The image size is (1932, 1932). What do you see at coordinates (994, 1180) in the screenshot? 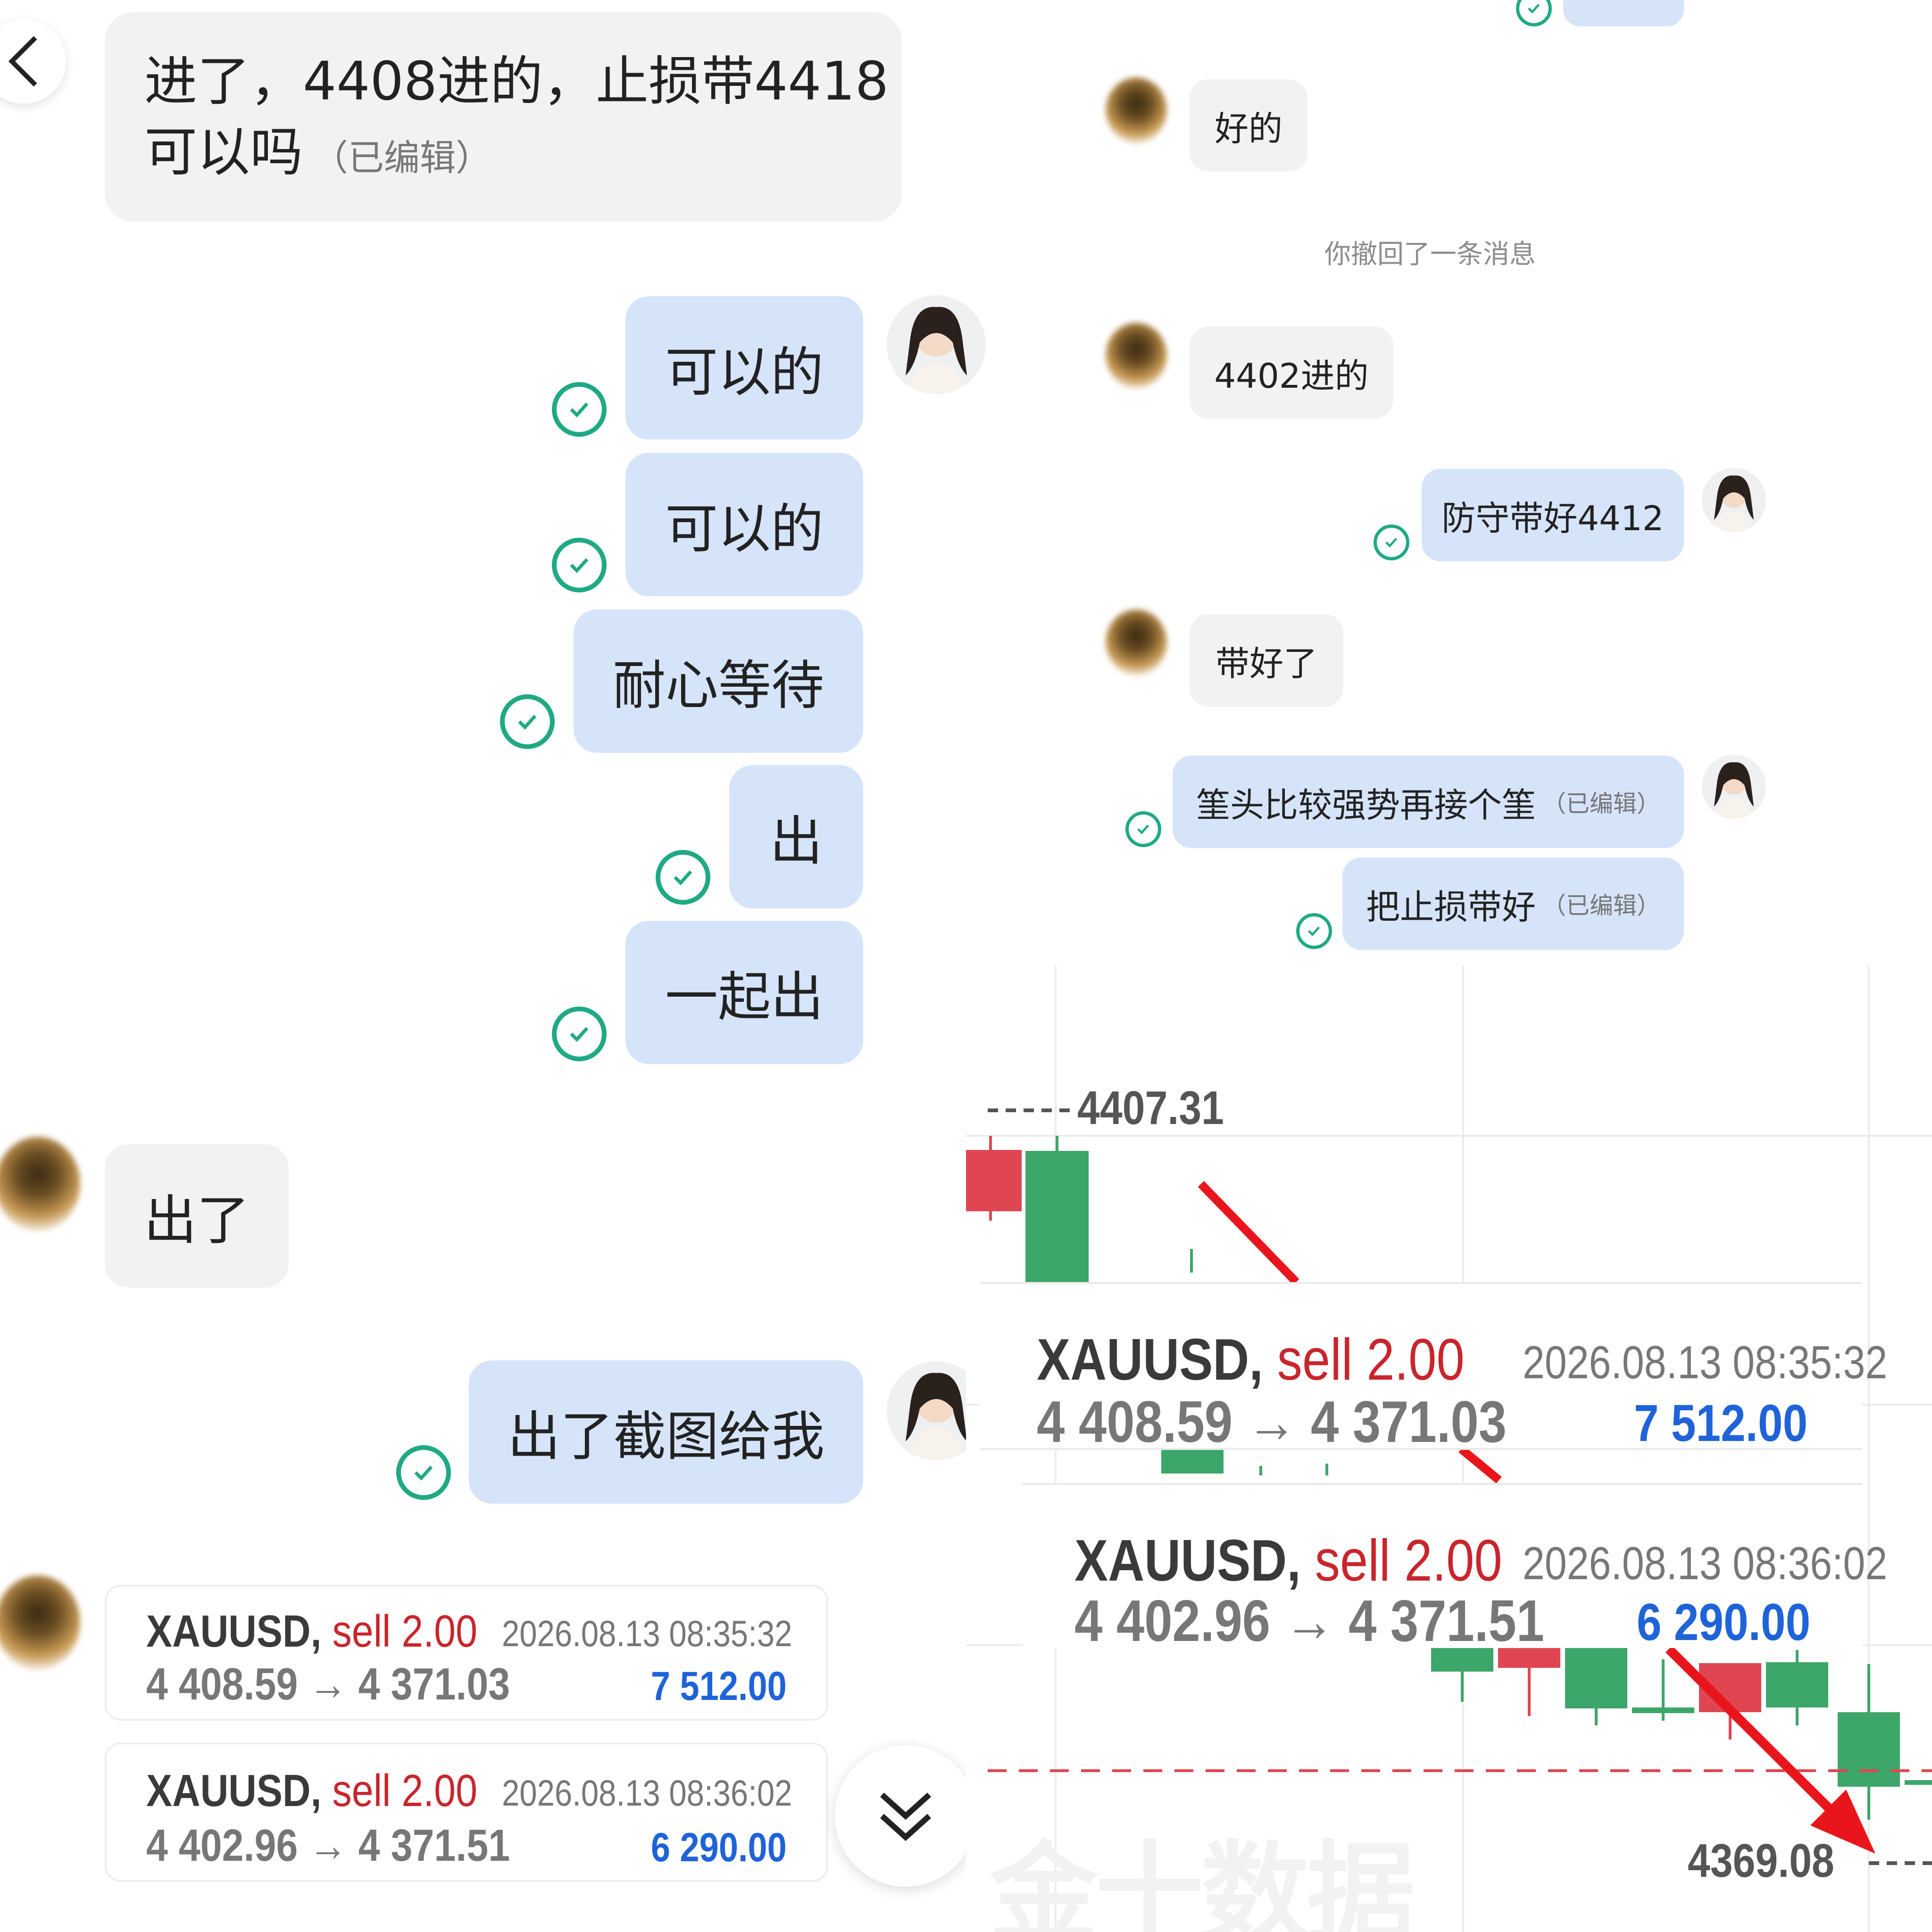
I see `candle-down` at bounding box center [994, 1180].